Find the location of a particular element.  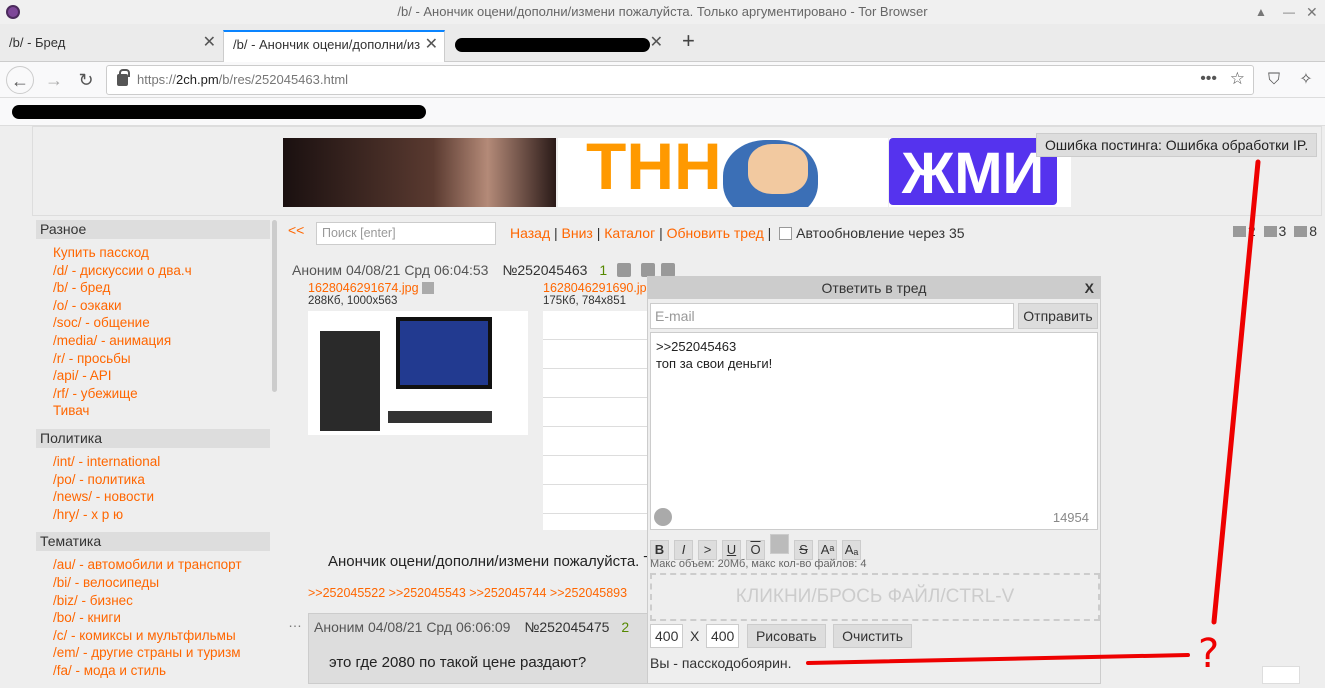

page-actions-icon: ••• is located at coordinates (1208, 79).